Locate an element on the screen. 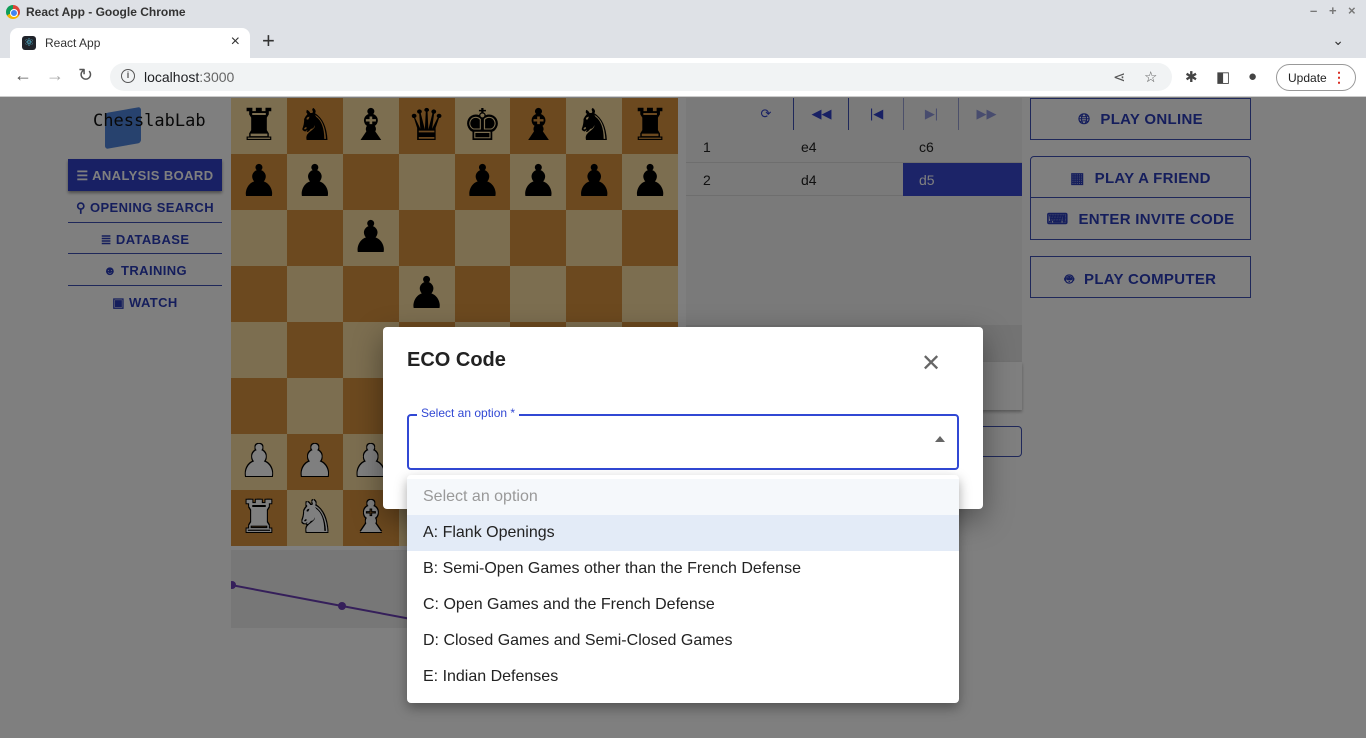 The width and height of the screenshot is (1366, 738). tab-strip: ⚛ React App × + ⌄ is located at coordinates (683, 41).